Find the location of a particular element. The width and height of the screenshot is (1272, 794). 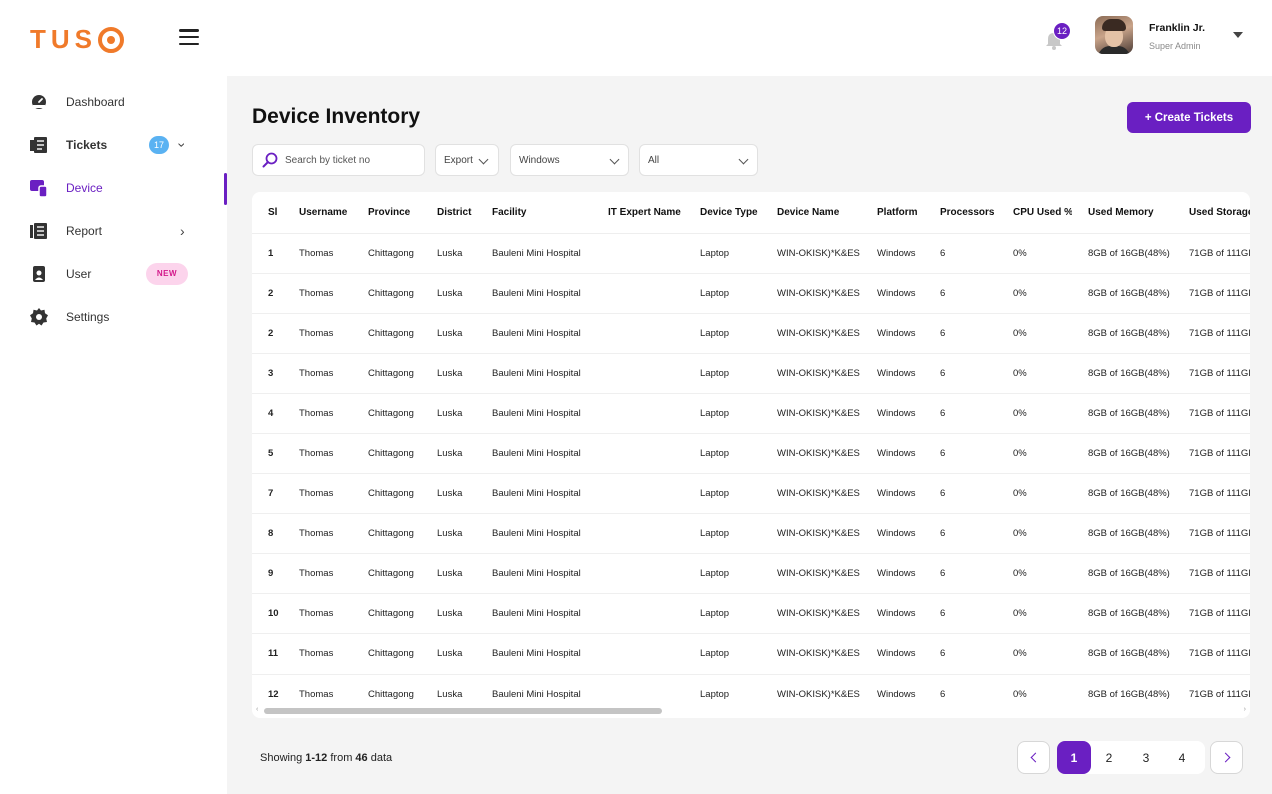

chevron-right-icon: › is located at coordinates (182, 231).